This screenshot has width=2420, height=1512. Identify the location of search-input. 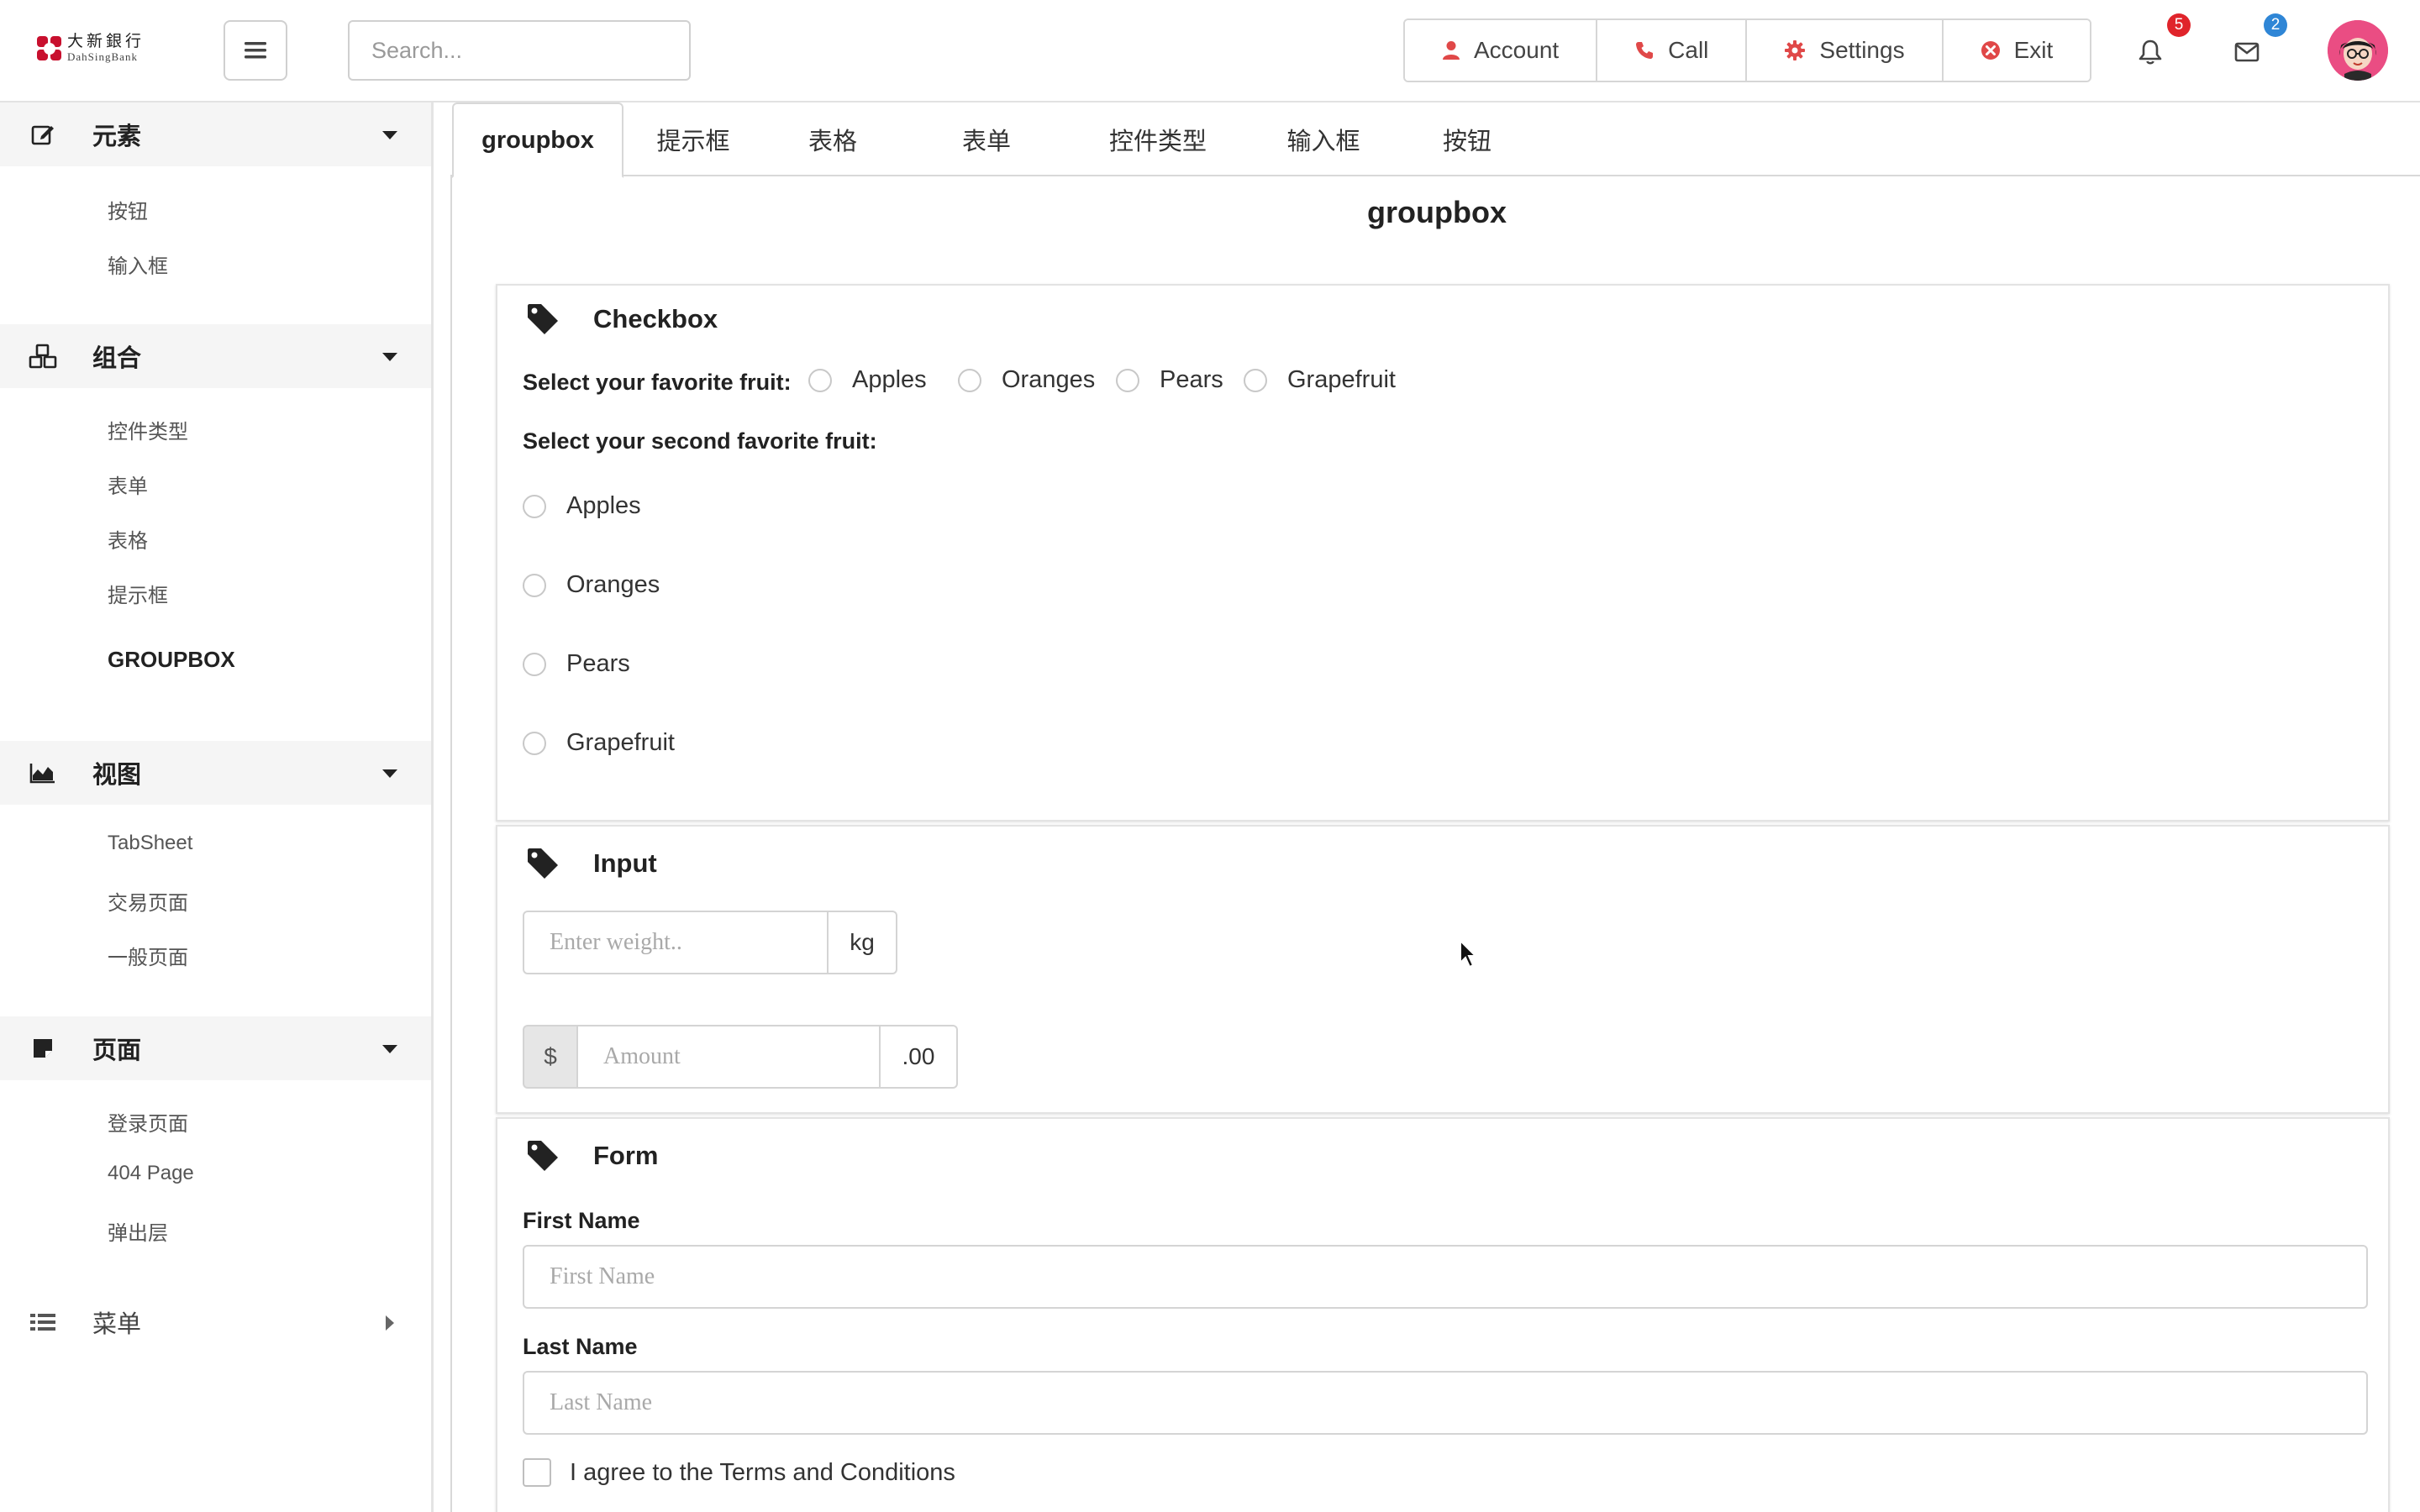
(520, 50).